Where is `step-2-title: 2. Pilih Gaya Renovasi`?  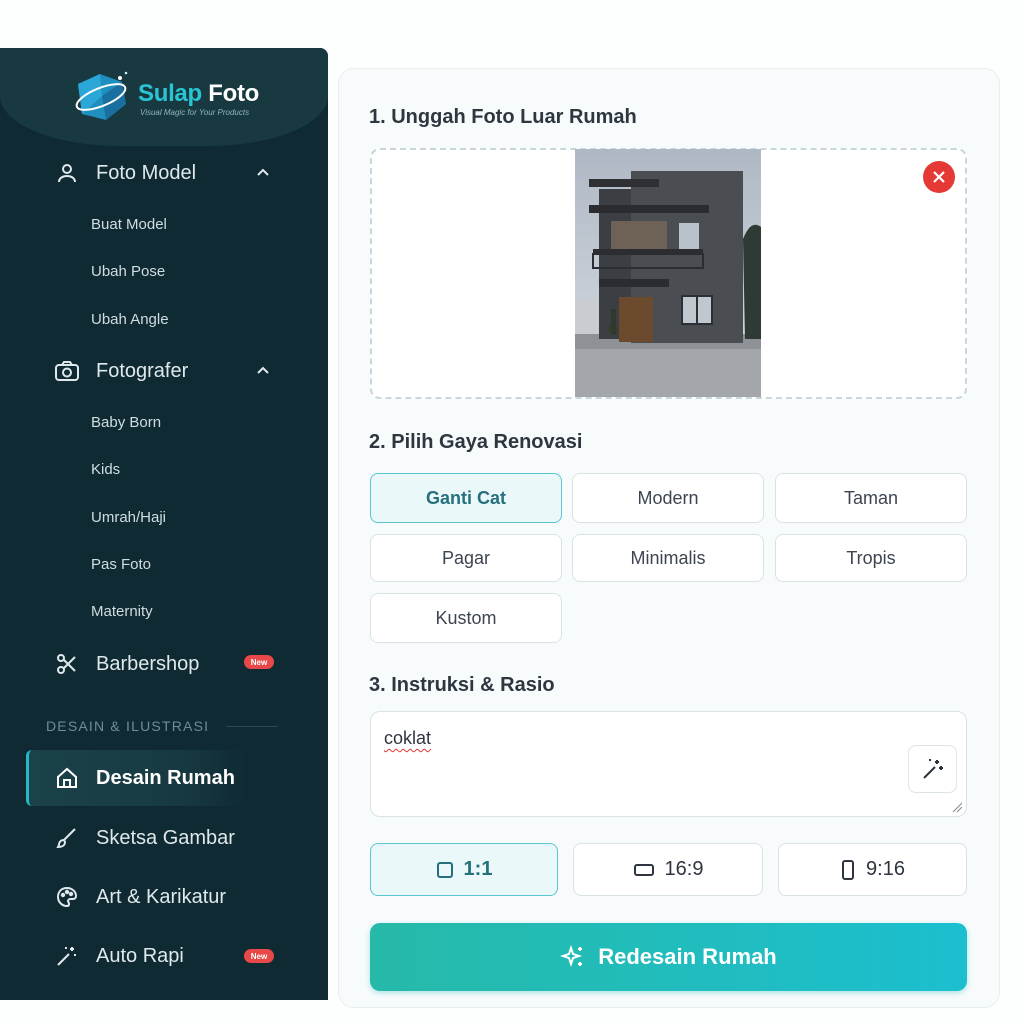 step-2-title: 2. Pilih Gaya Renovasi is located at coordinates (476, 442).